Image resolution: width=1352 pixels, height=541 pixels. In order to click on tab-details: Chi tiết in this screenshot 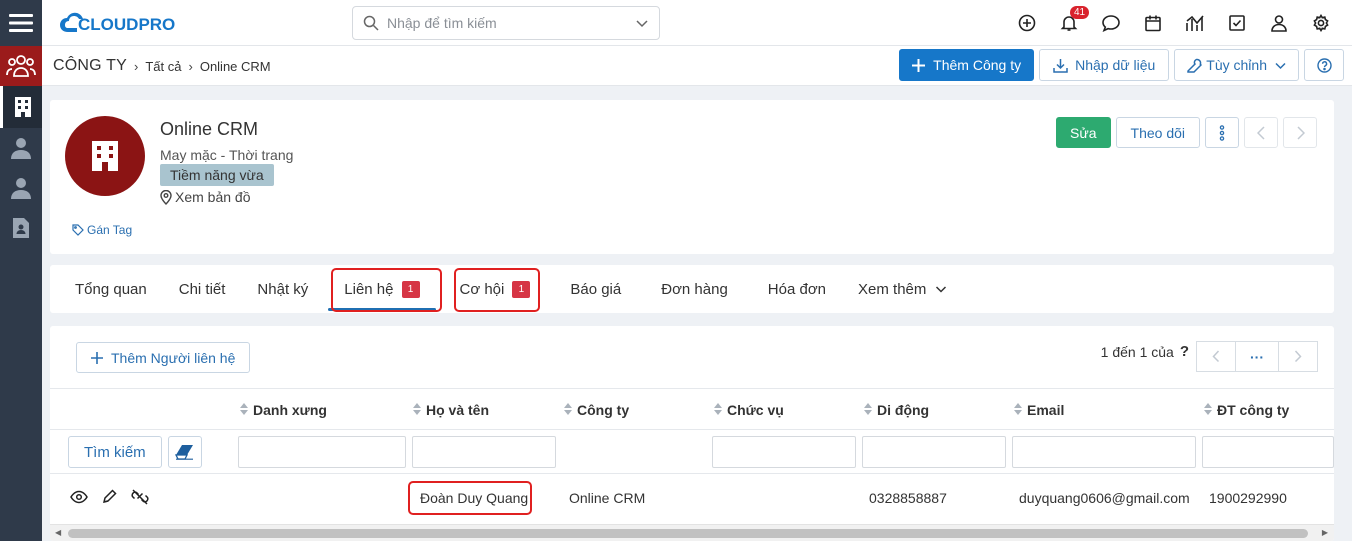, I will do `click(202, 289)`.